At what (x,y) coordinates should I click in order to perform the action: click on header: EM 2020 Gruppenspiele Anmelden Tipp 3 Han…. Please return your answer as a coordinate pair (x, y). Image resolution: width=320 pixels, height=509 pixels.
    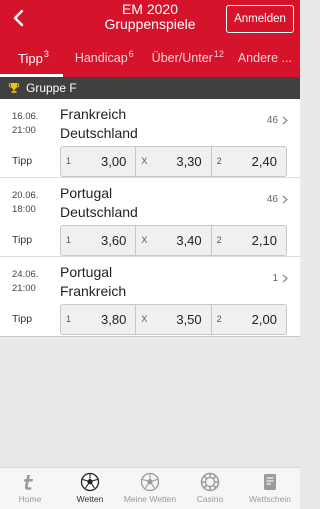
    Looking at the image, I should click on (150, 38).